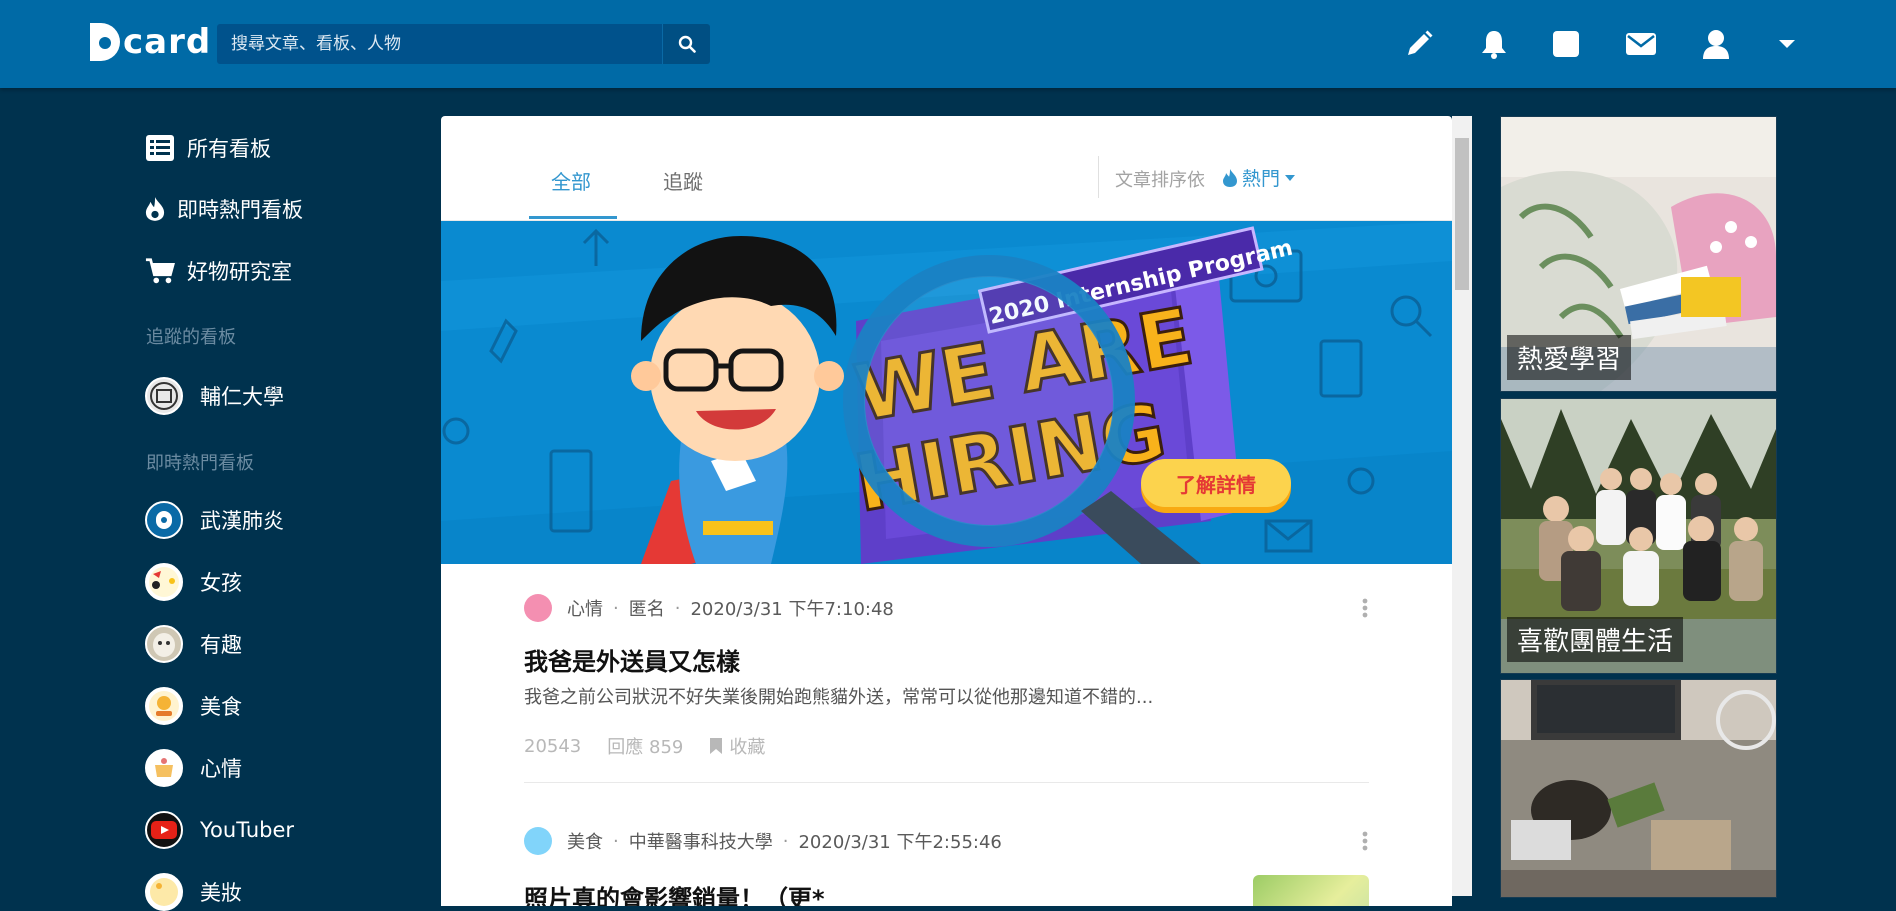  I want to click on post-board: 心情, so click(585, 608).